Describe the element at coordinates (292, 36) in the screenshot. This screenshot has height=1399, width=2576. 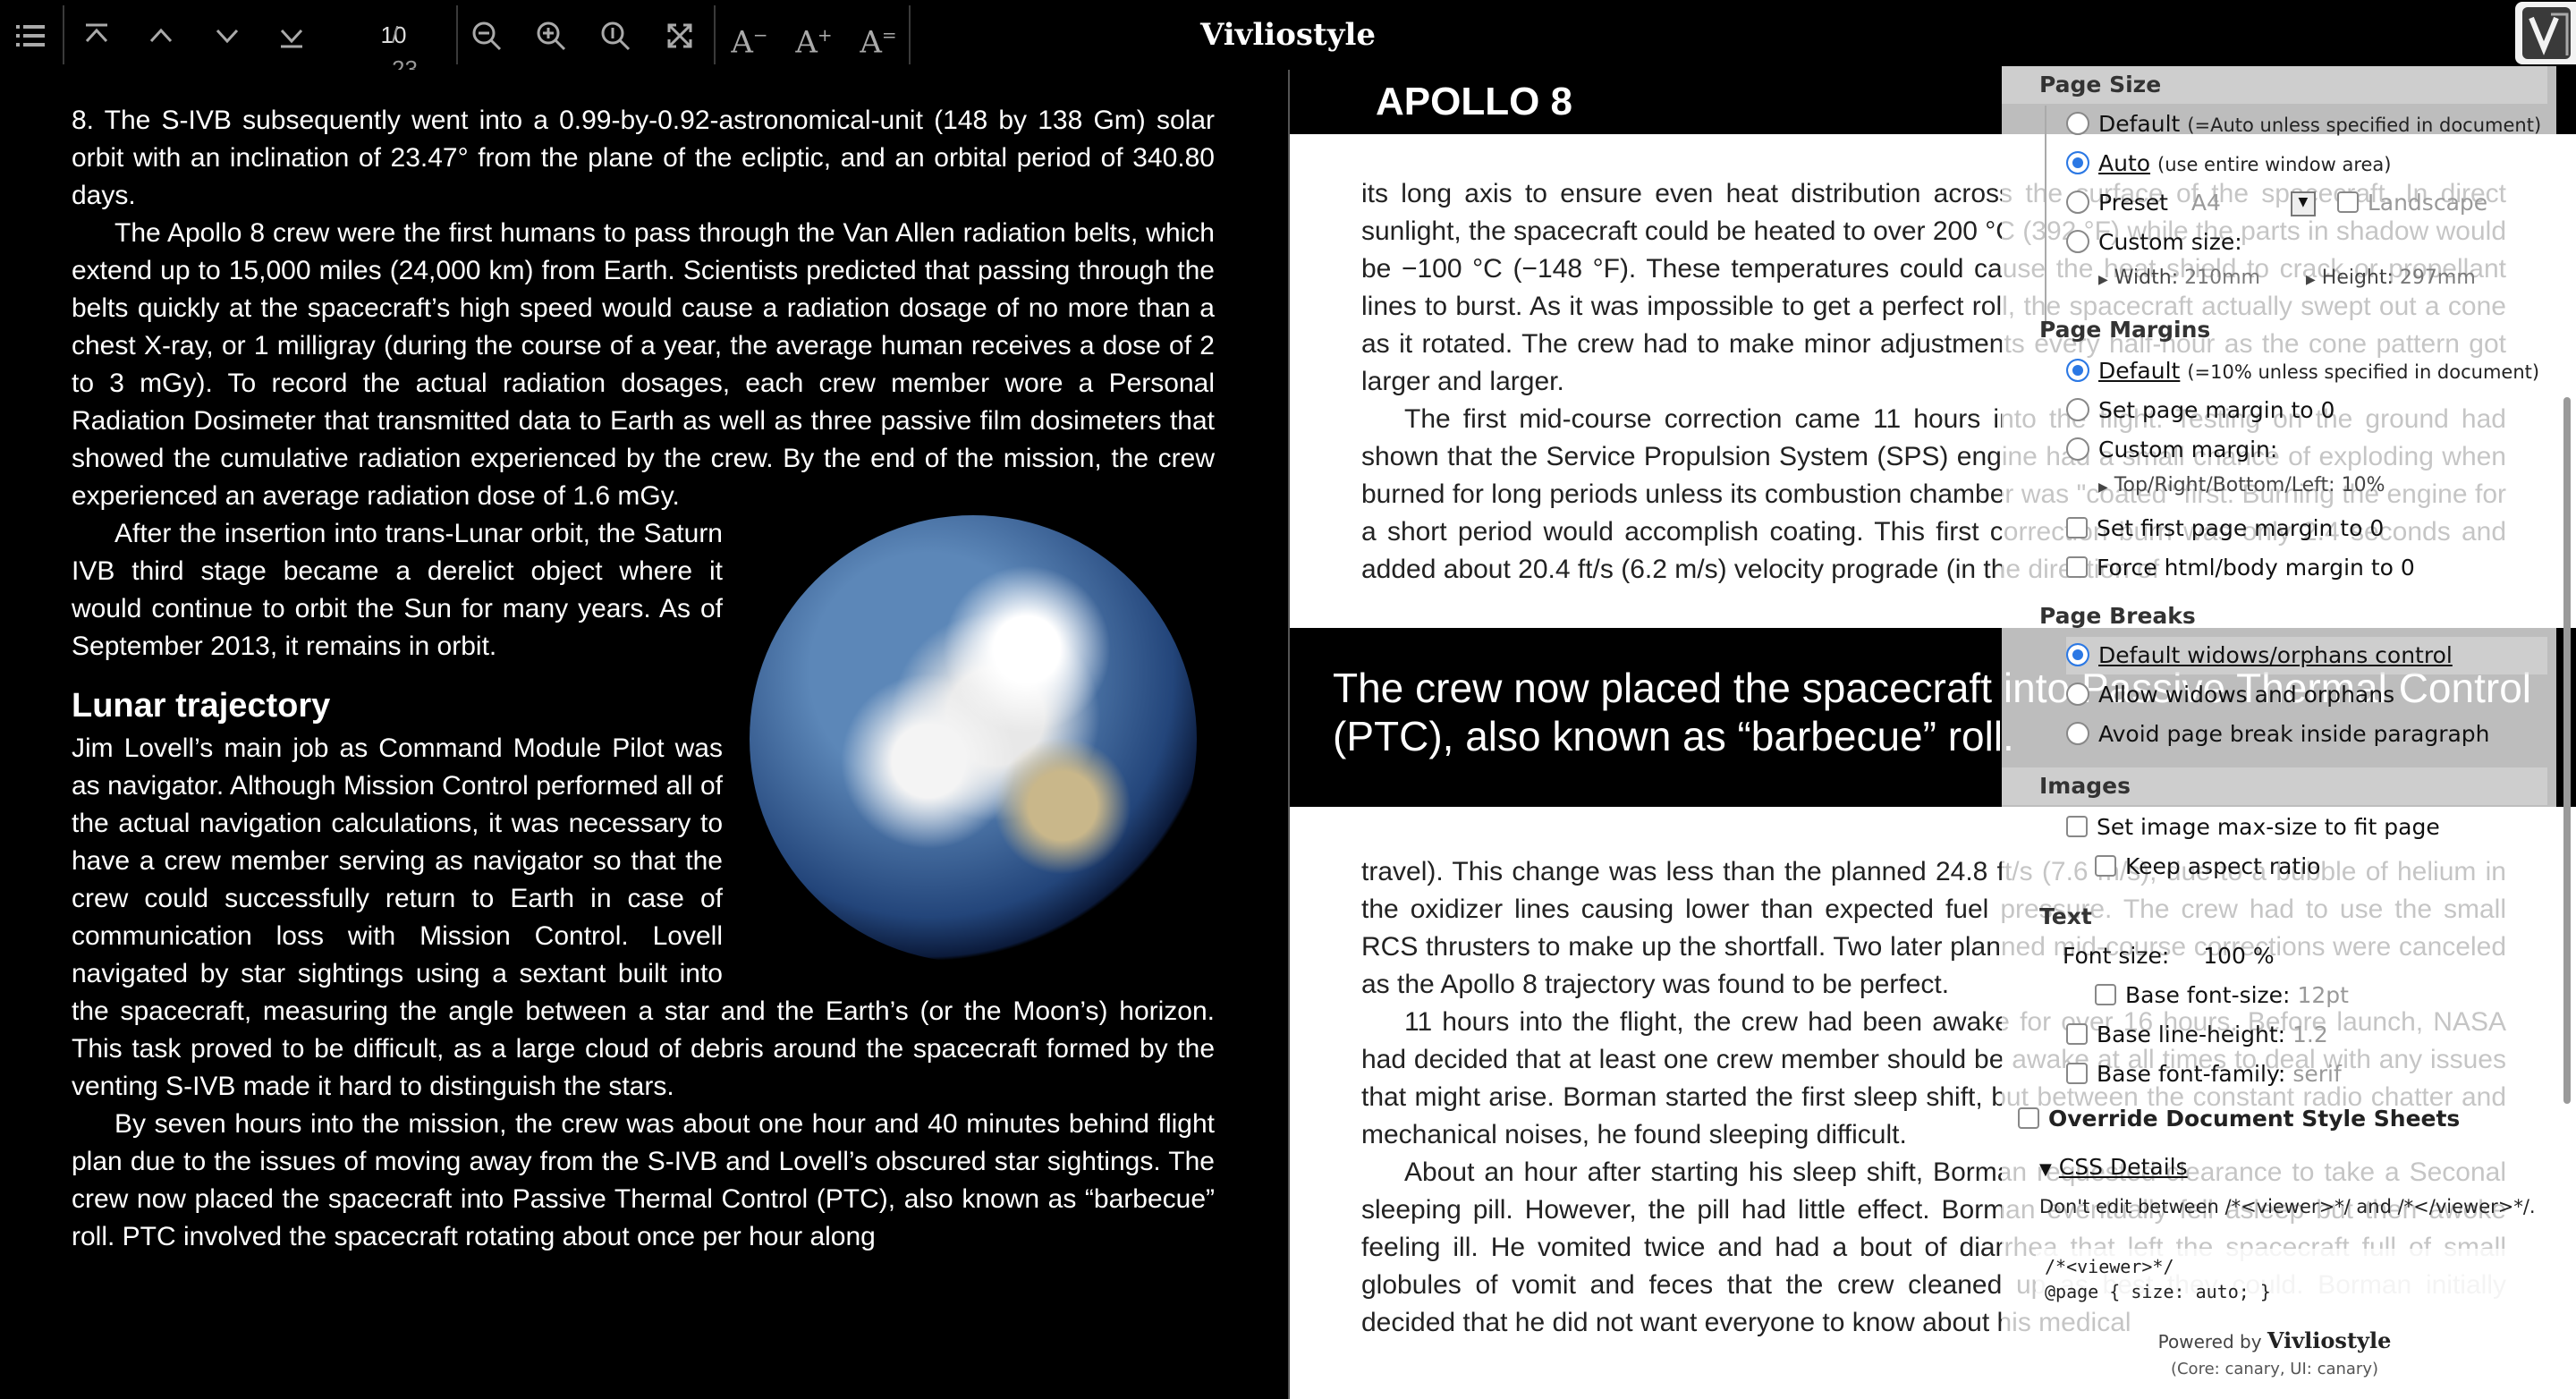
I see `last-page-icon` at that location.